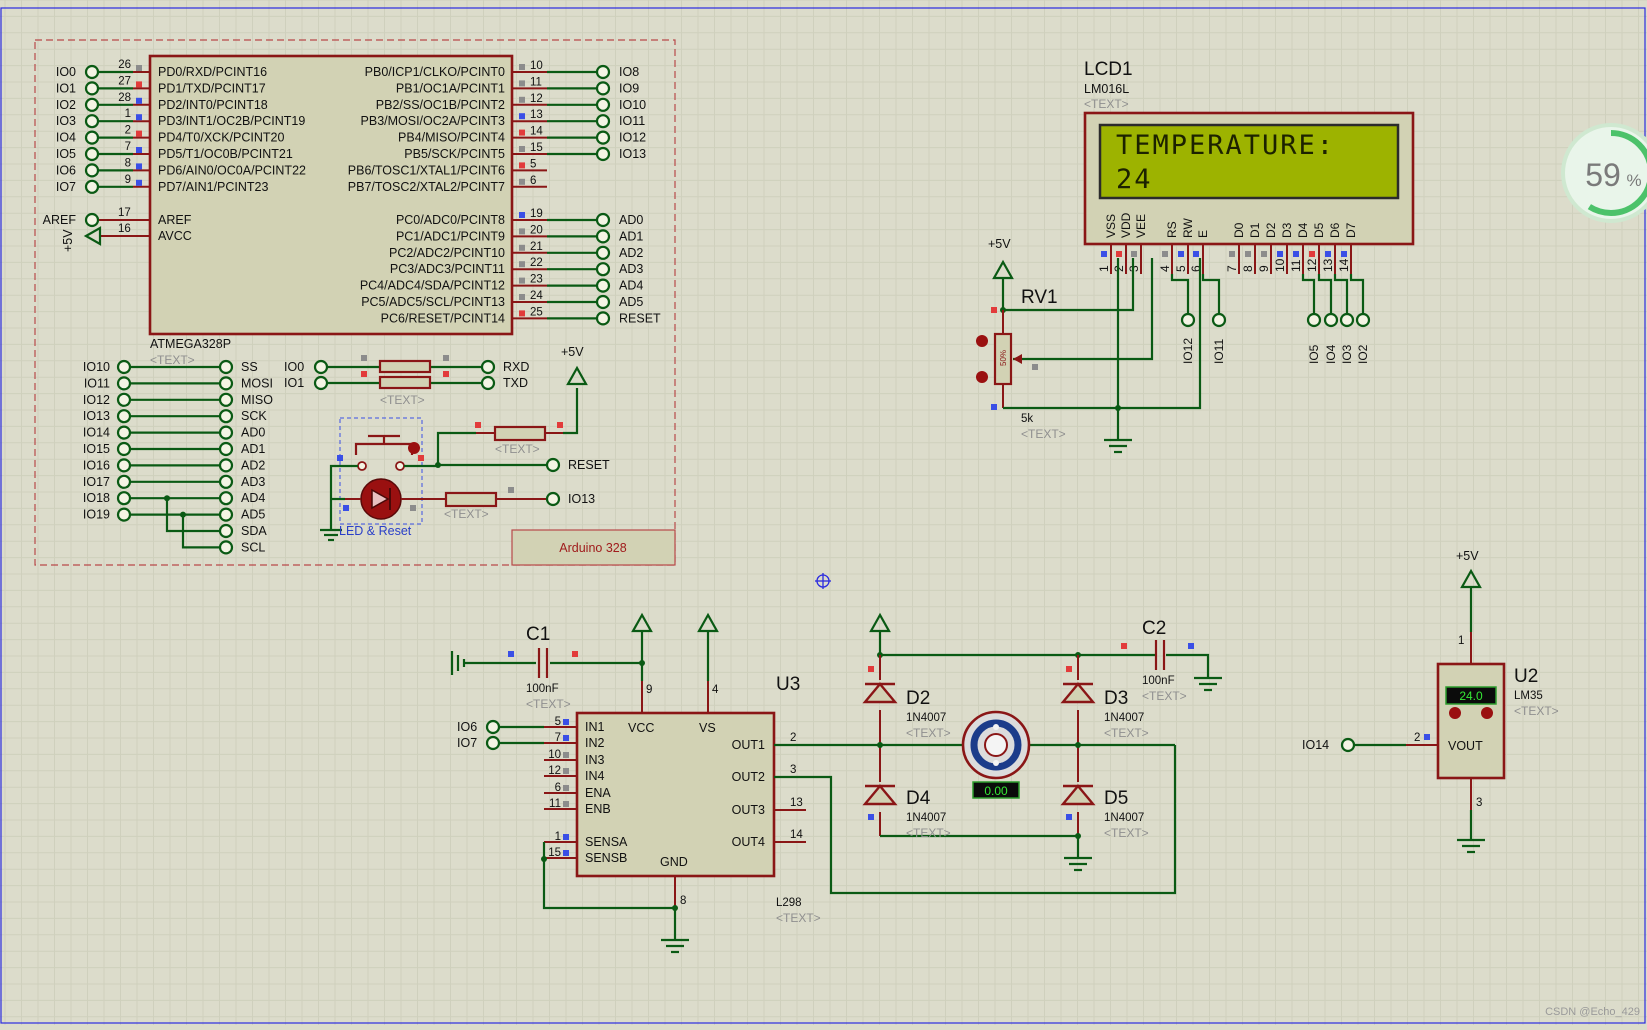  Describe the element at coordinates (451, 138) in the screenshot. I see `pin-name: PB4/MISO/PCINT4` at that location.